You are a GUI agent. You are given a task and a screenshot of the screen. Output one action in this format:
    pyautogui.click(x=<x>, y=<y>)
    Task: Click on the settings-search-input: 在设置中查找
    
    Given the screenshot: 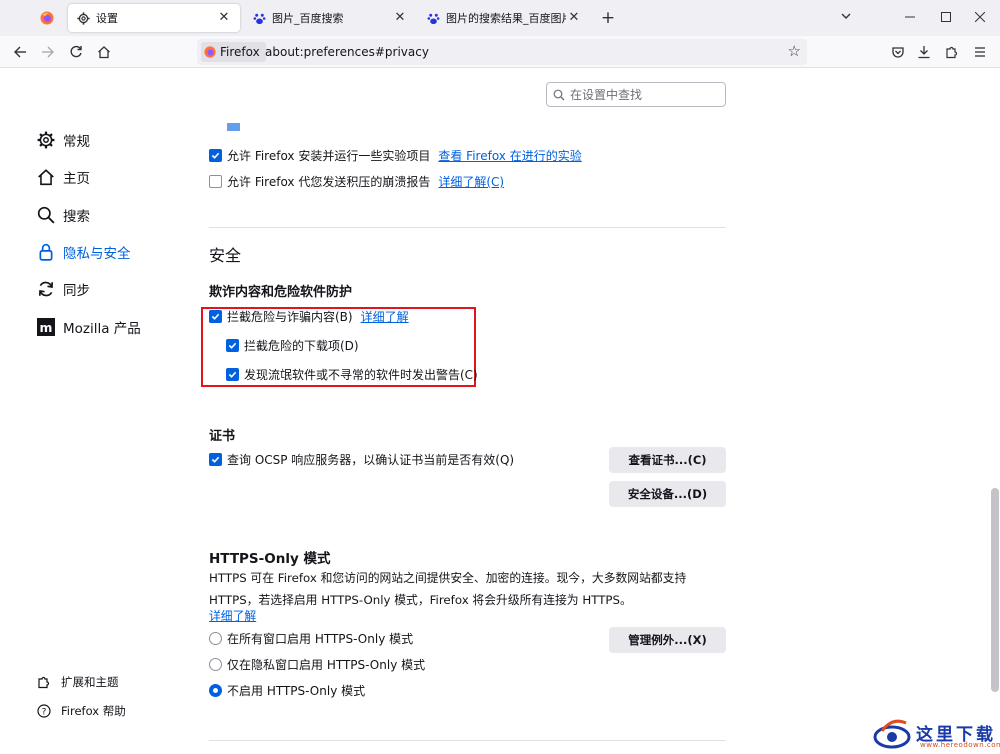 What is the action you would take?
    pyautogui.click(x=636, y=94)
    